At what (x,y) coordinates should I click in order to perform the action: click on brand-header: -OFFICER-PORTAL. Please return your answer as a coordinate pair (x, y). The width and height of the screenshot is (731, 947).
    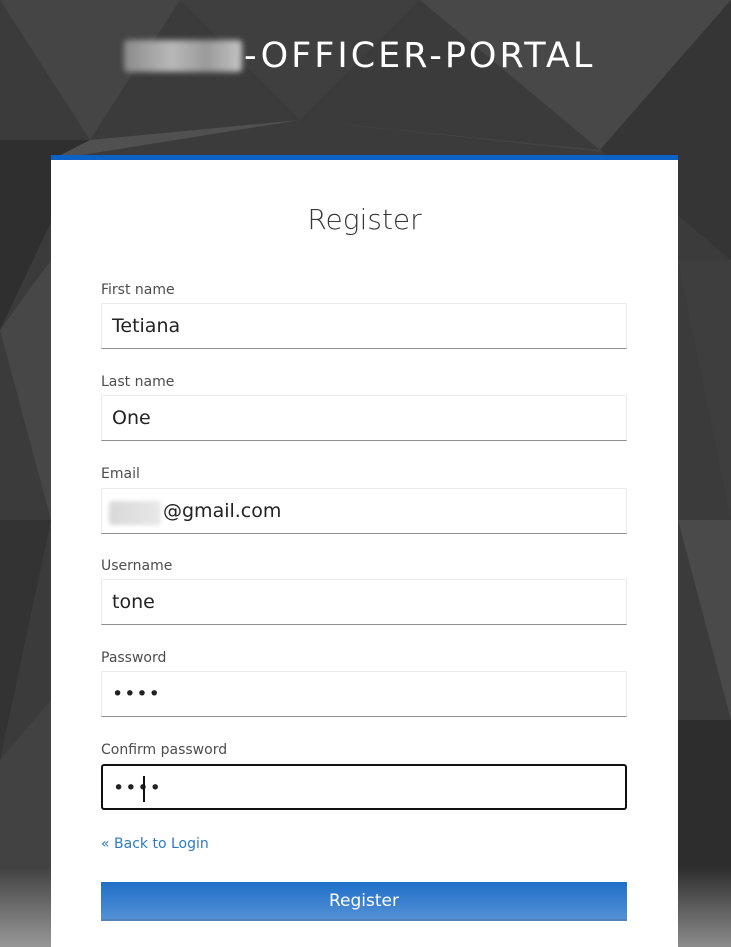
    Looking at the image, I should click on (365, 56).